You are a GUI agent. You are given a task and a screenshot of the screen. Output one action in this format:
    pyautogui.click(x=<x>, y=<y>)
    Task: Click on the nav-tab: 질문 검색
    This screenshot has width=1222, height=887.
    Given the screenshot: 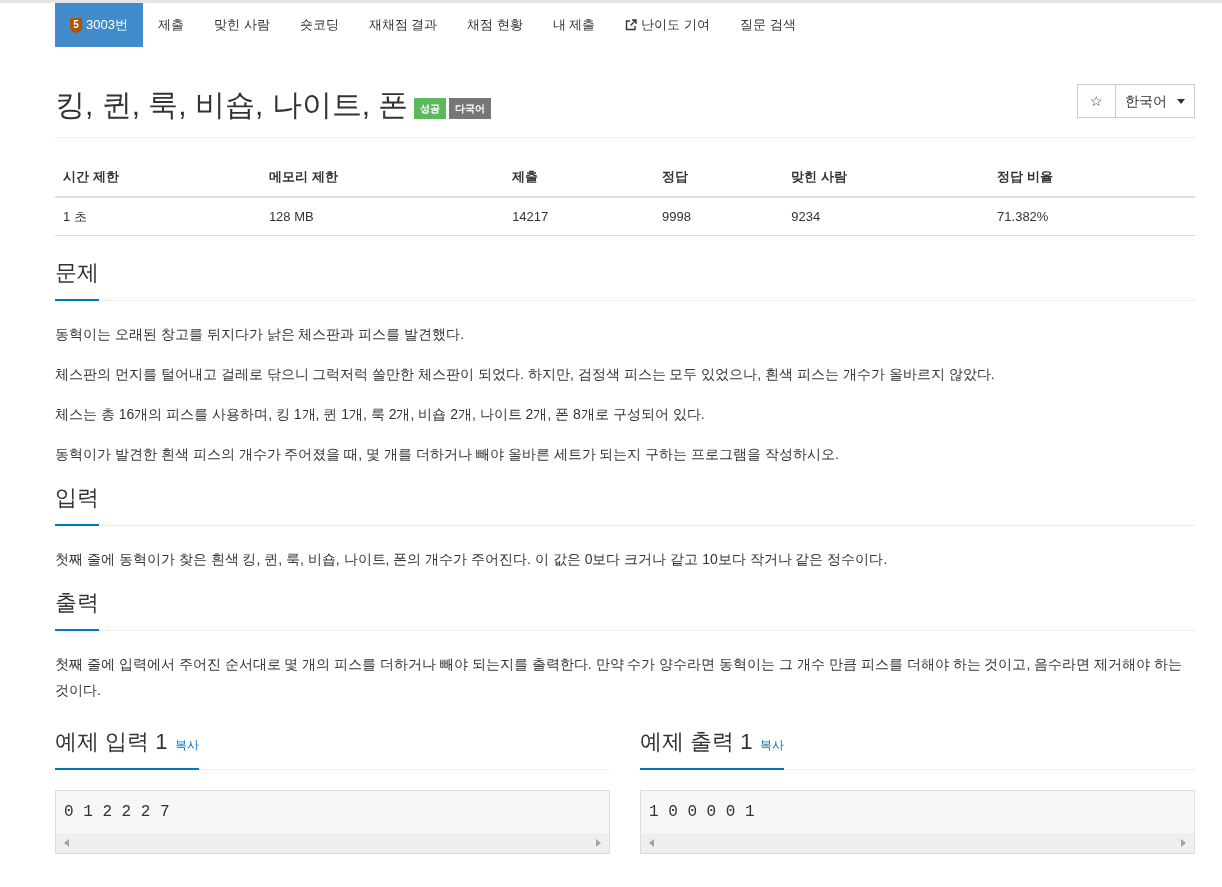 What is the action you would take?
    pyautogui.click(x=768, y=25)
    